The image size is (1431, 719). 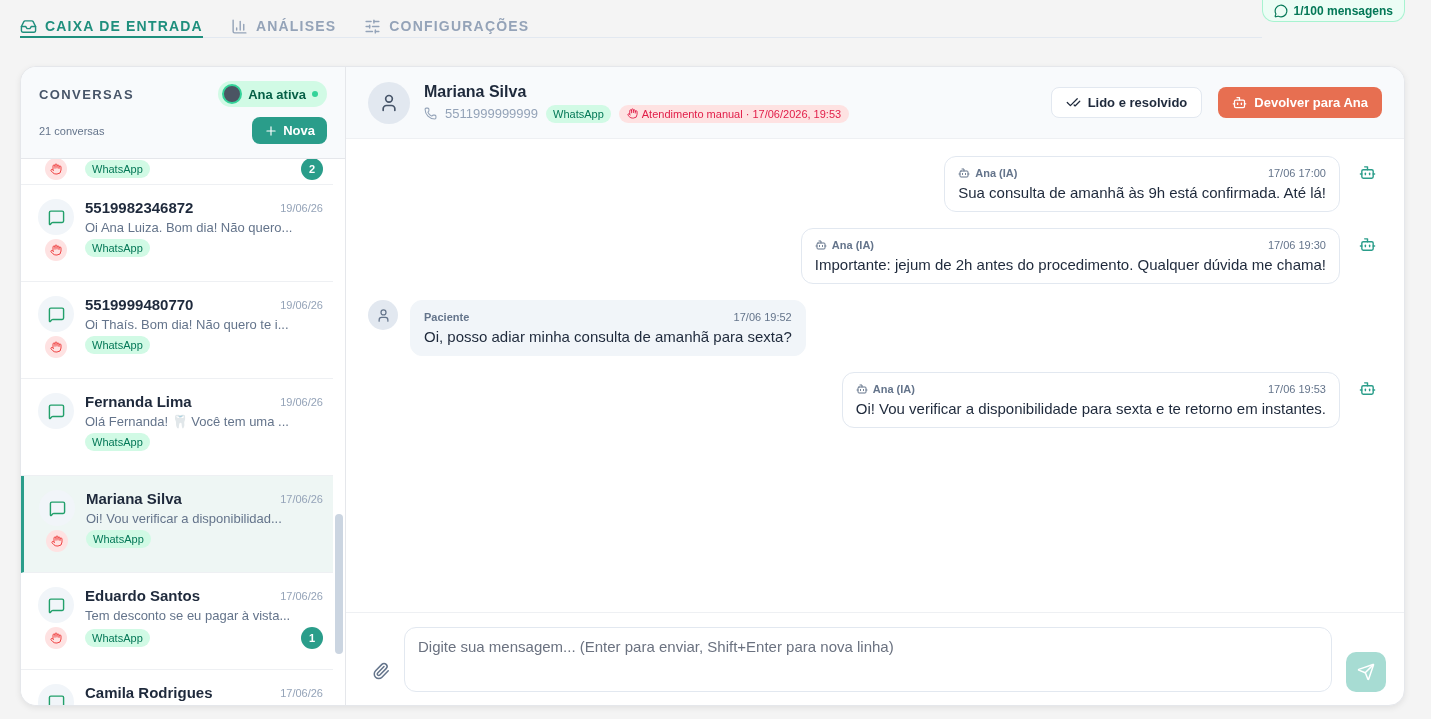 What do you see at coordinates (339, 584) in the screenshot?
I see `scrollbar-thumb` at bounding box center [339, 584].